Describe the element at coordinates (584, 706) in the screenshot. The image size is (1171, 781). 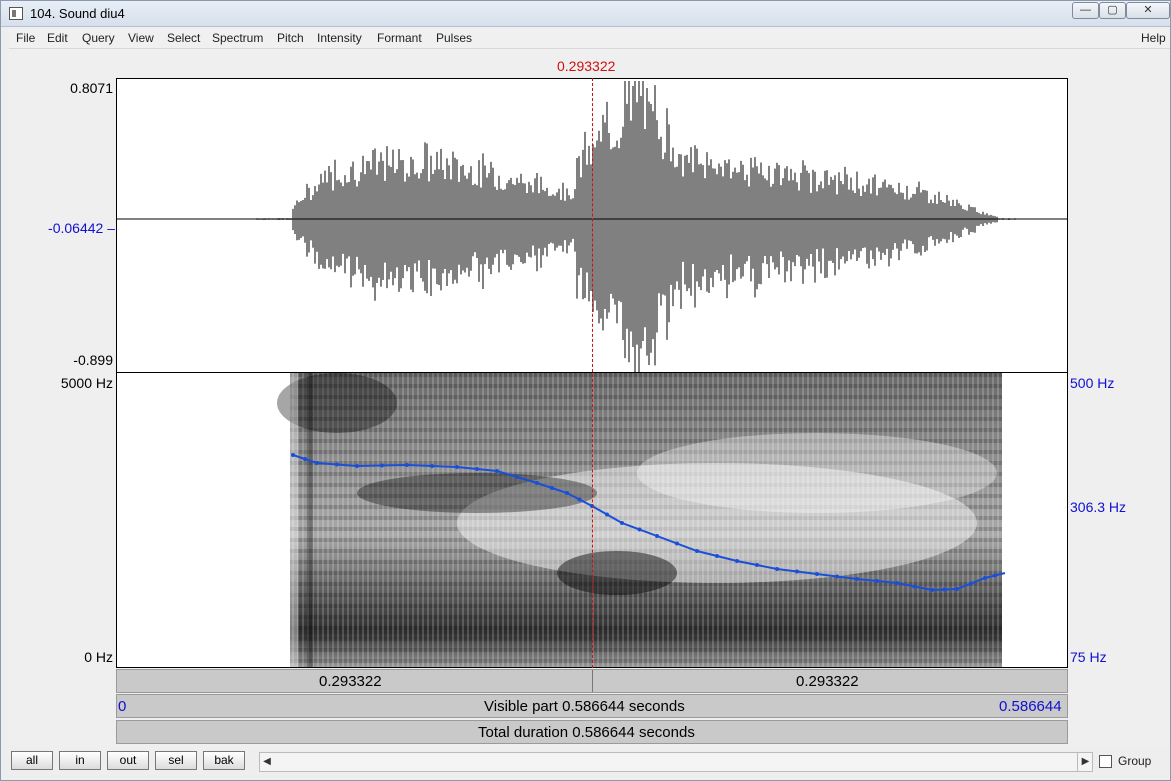
I see `visible-part-text: Visible part 0.586644 seconds` at that location.